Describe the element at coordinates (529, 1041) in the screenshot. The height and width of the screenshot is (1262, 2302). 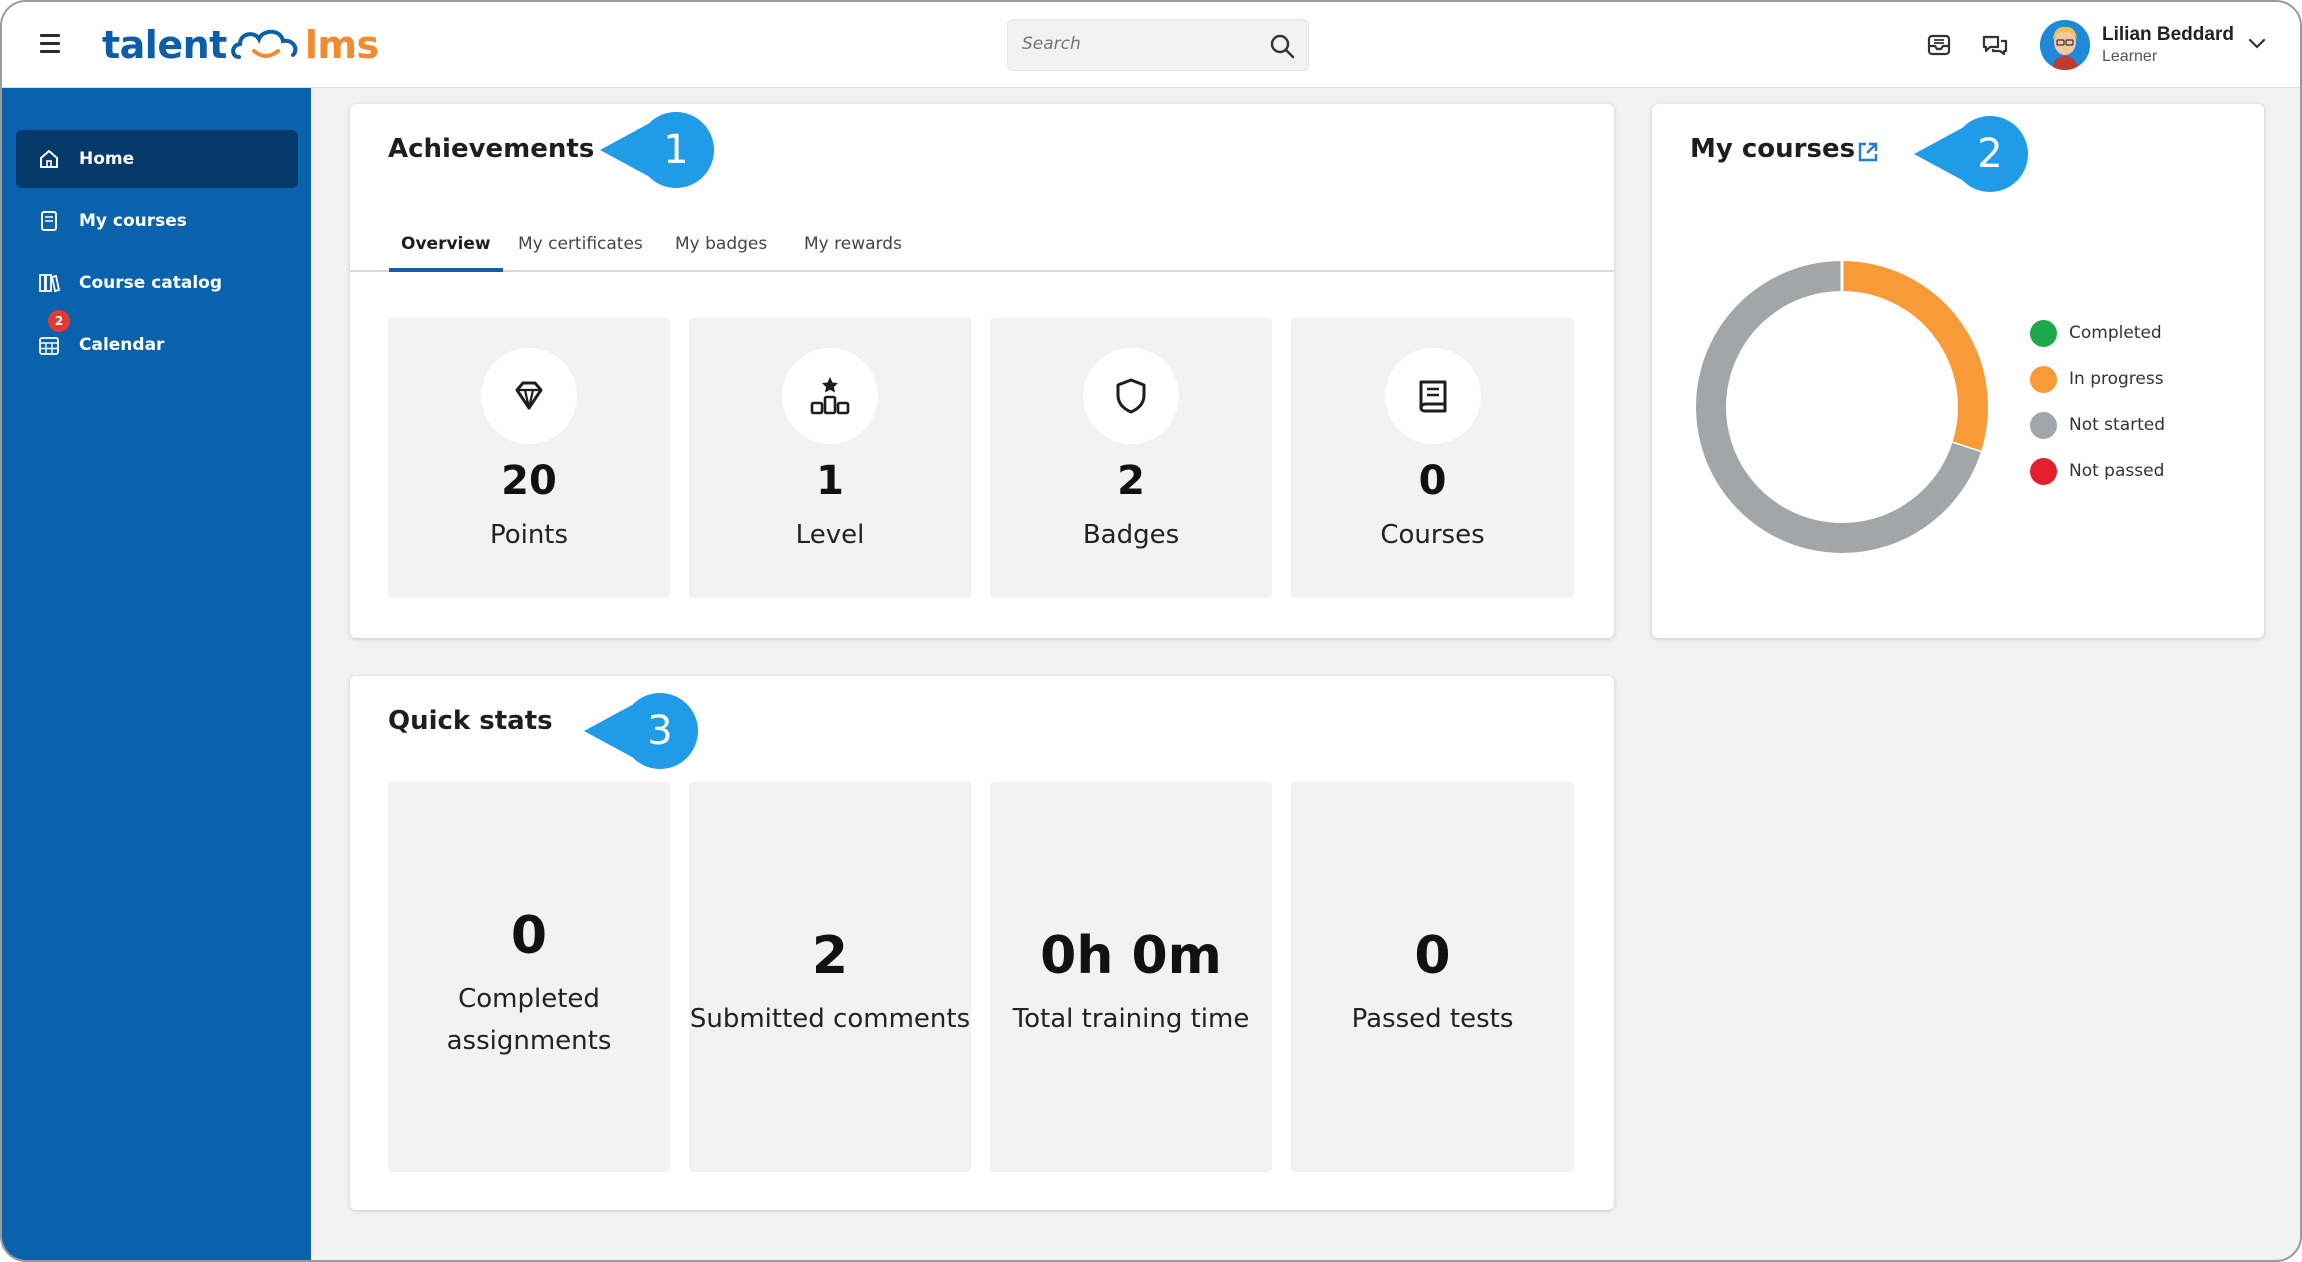
I see `completed-assignments-label-line2: assignments` at that location.